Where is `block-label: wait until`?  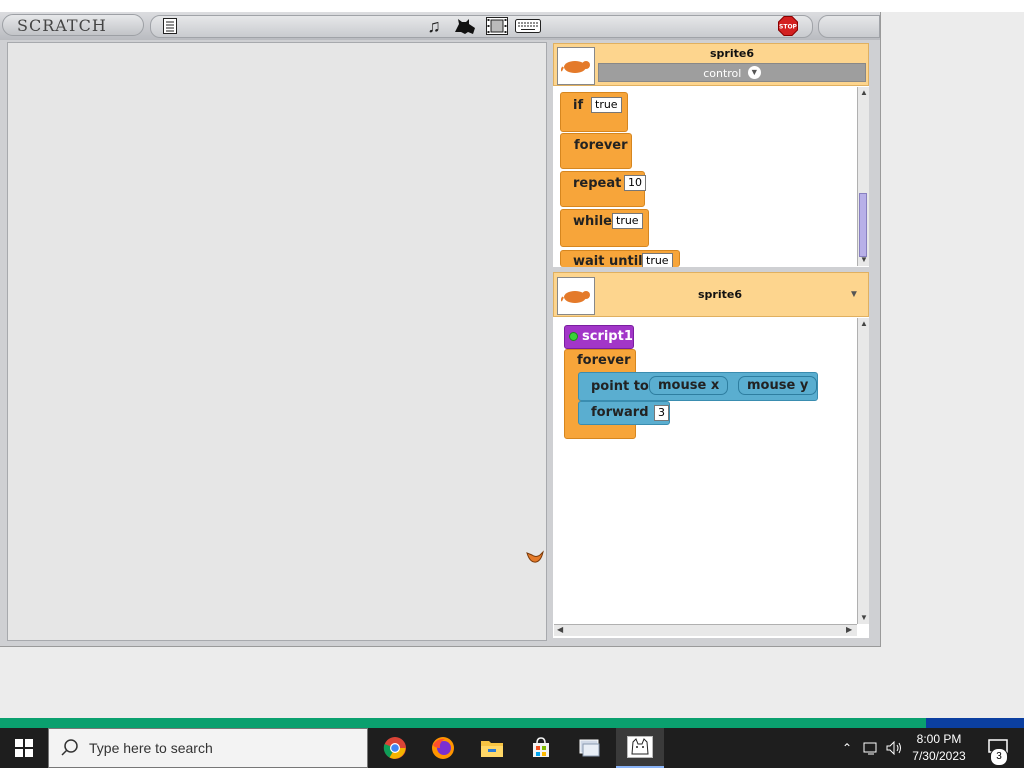 block-label: wait until is located at coordinates (608, 260).